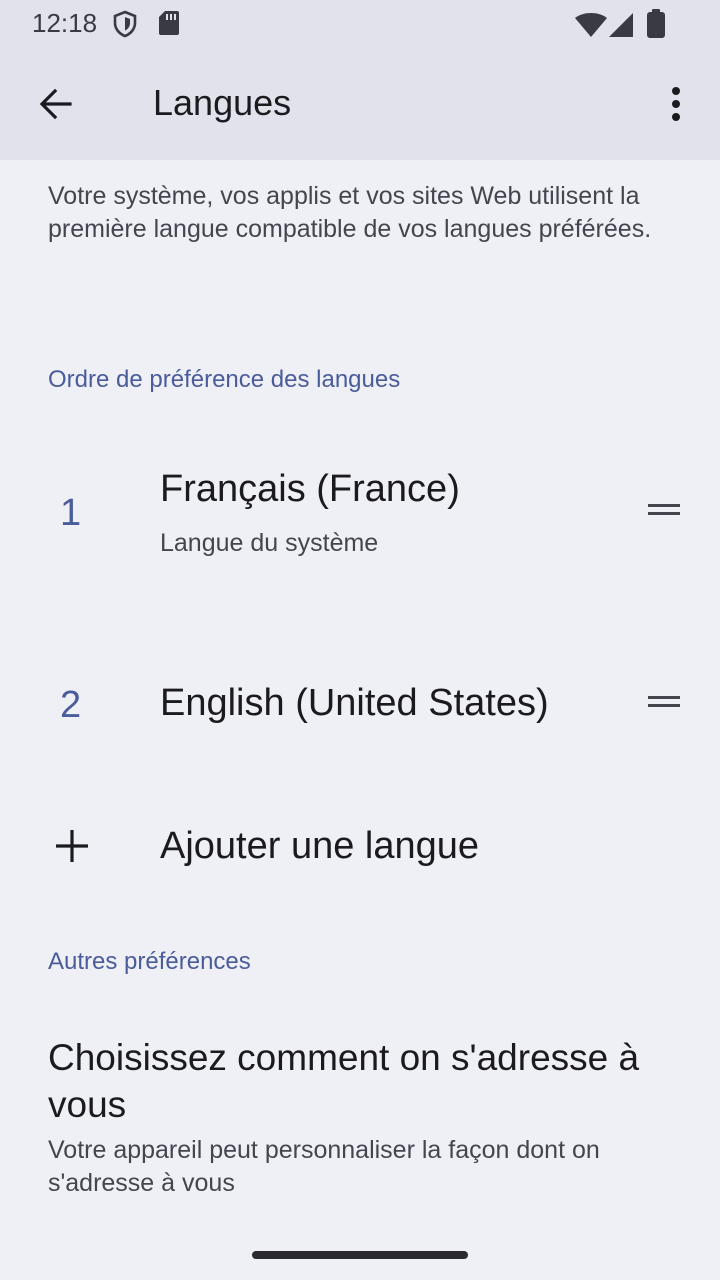 The image size is (720, 1280). Describe the element at coordinates (360, 104) in the screenshot. I see `app-bar: Langues` at that location.